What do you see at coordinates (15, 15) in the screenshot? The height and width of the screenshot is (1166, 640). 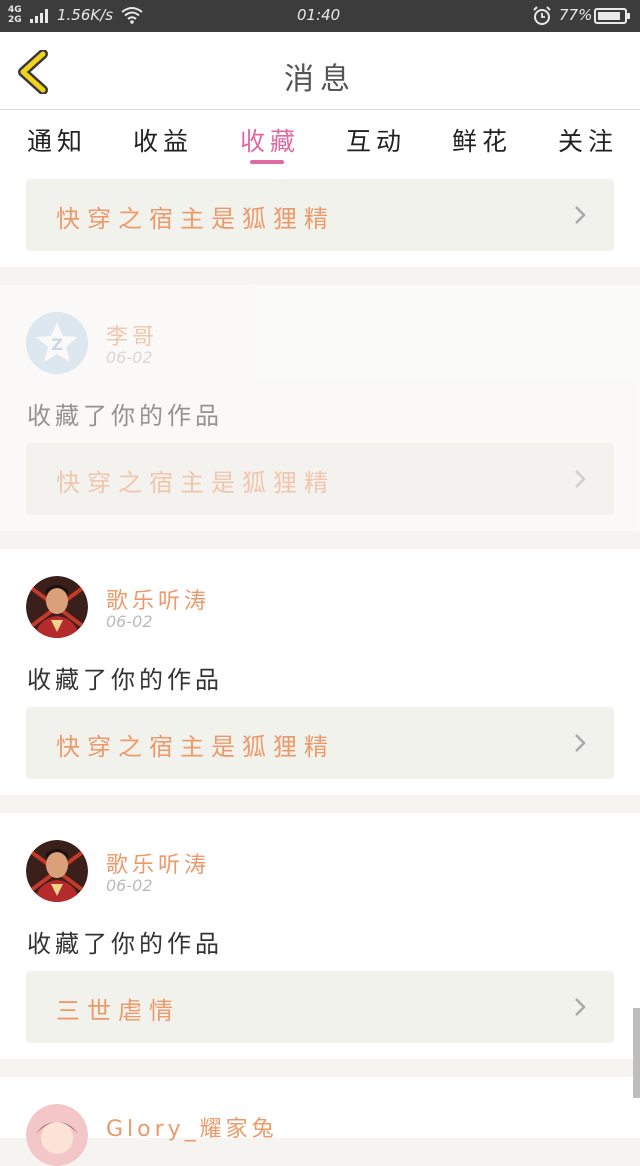 I see `network-type: 4G 2G` at bounding box center [15, 15].